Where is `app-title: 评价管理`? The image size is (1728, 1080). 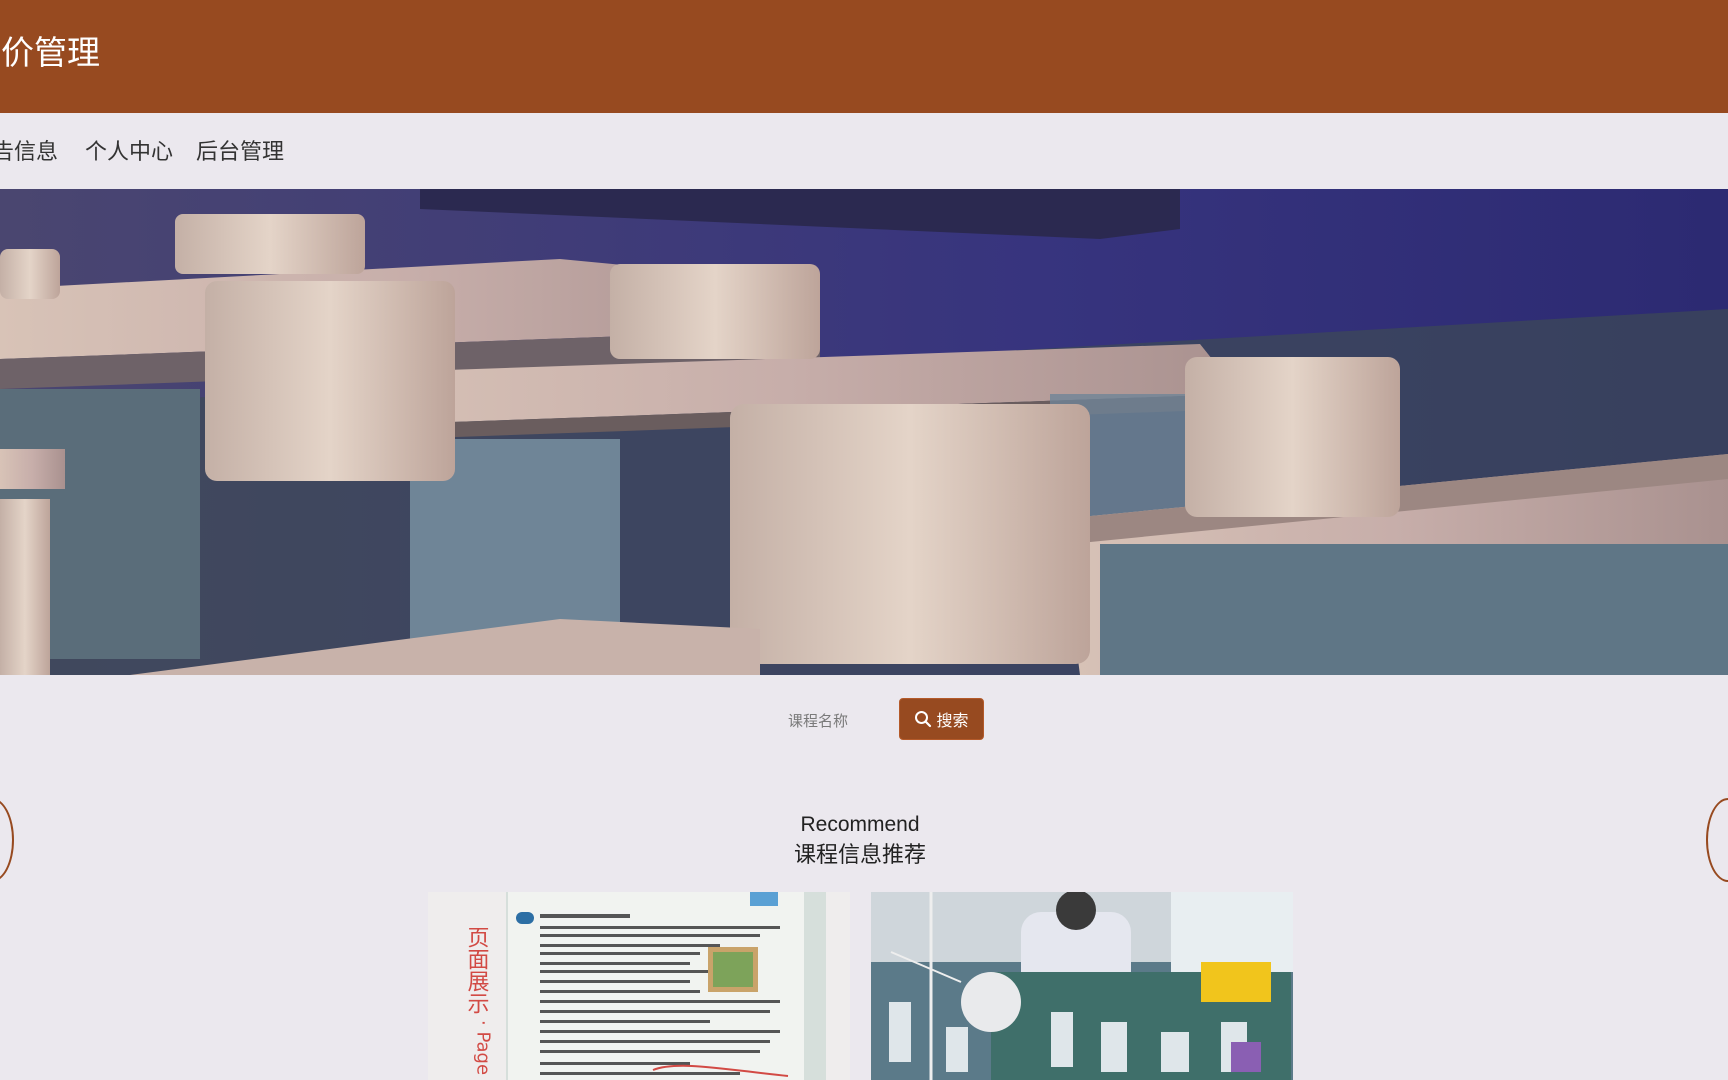
app-title: 评价管理 is located at coordinates (50, 52).